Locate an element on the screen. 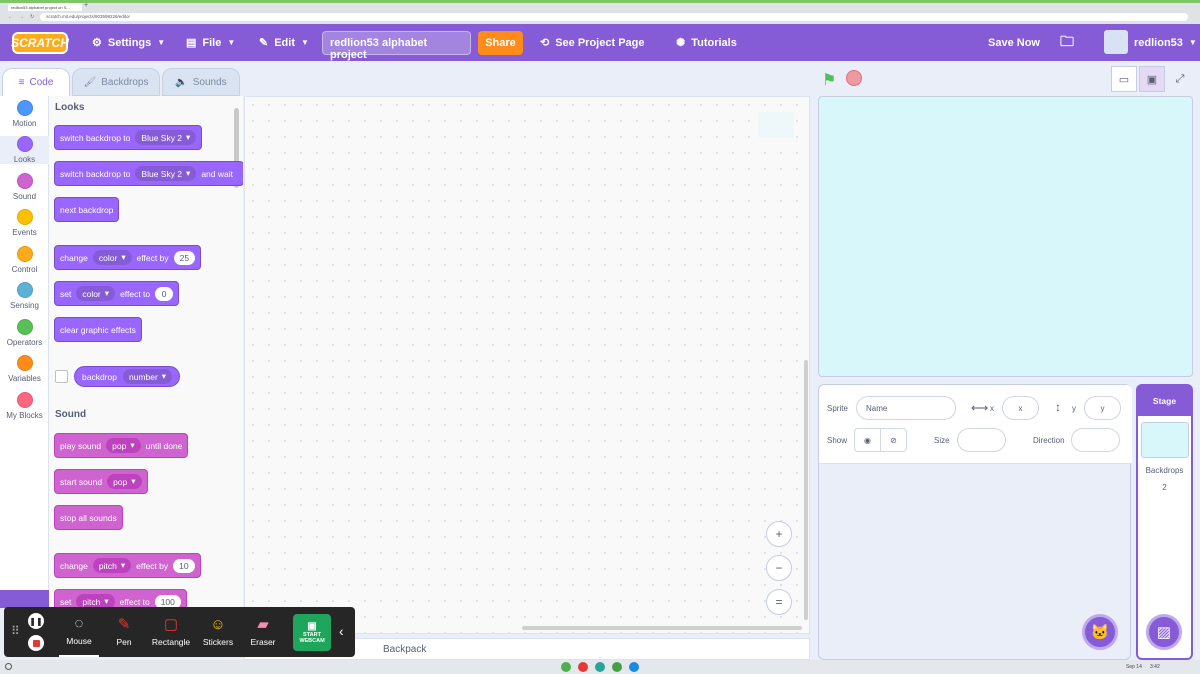 The width and height of the screenshot is (1200, 674). file-label: File is located at coordinates (212, 42).